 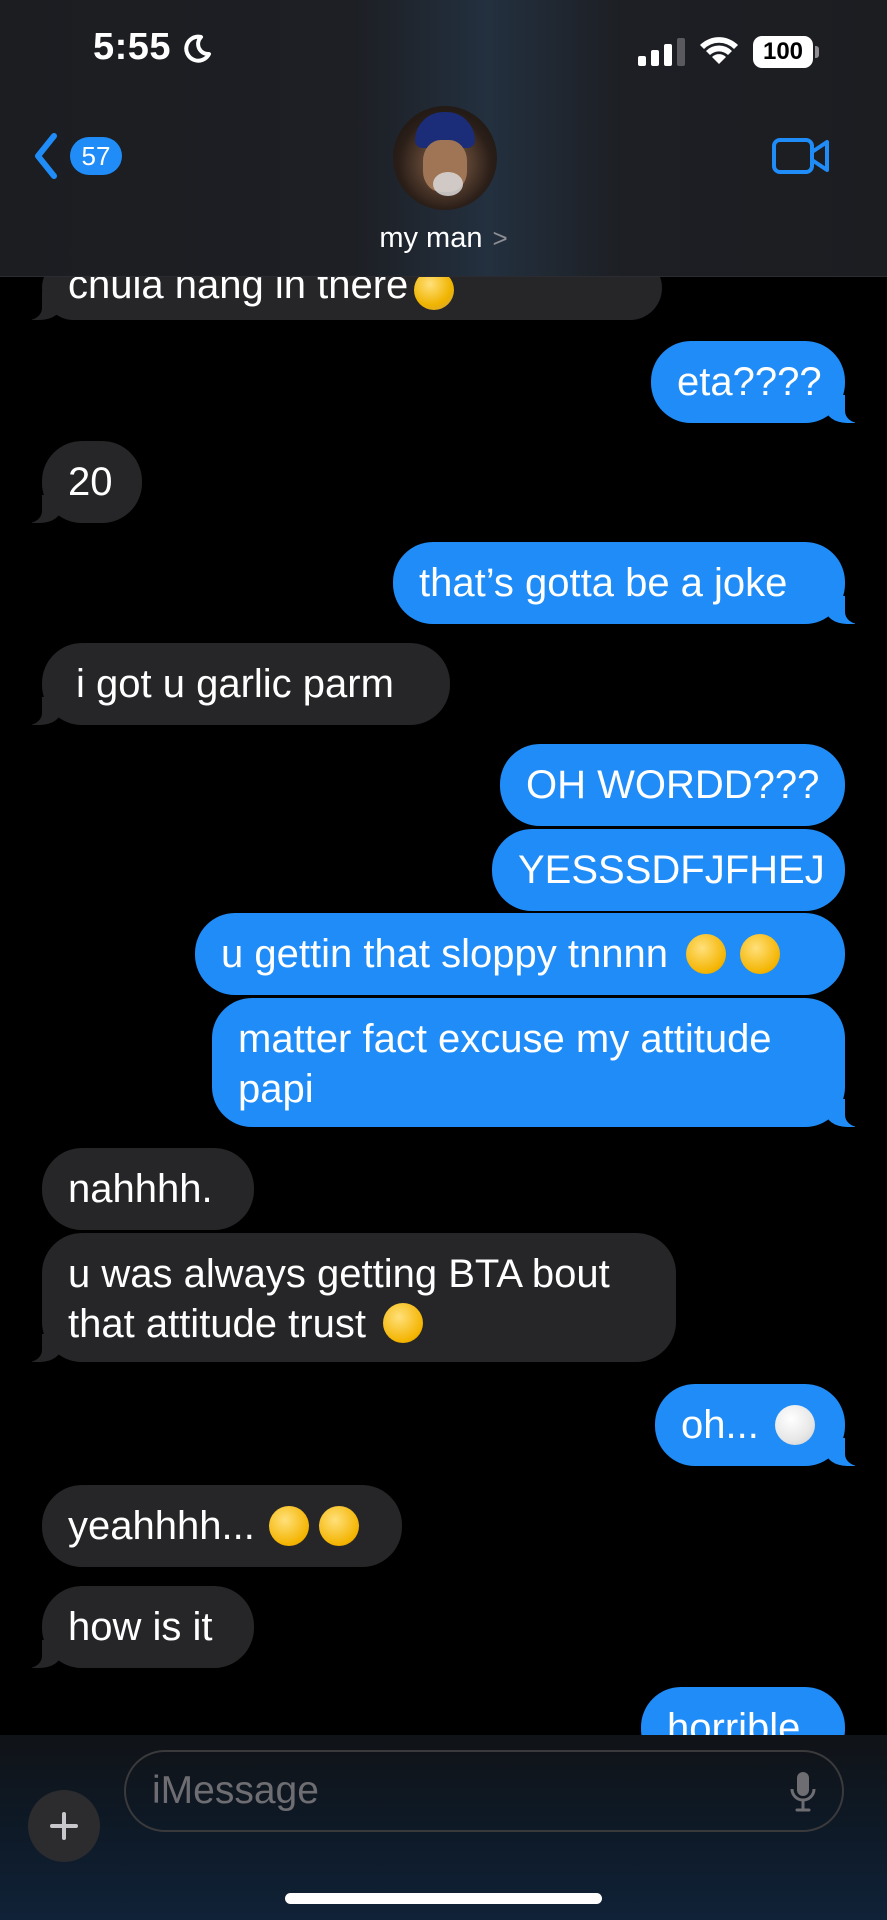 I want to click on chevron-left-icon, so click(x=46, y=156).